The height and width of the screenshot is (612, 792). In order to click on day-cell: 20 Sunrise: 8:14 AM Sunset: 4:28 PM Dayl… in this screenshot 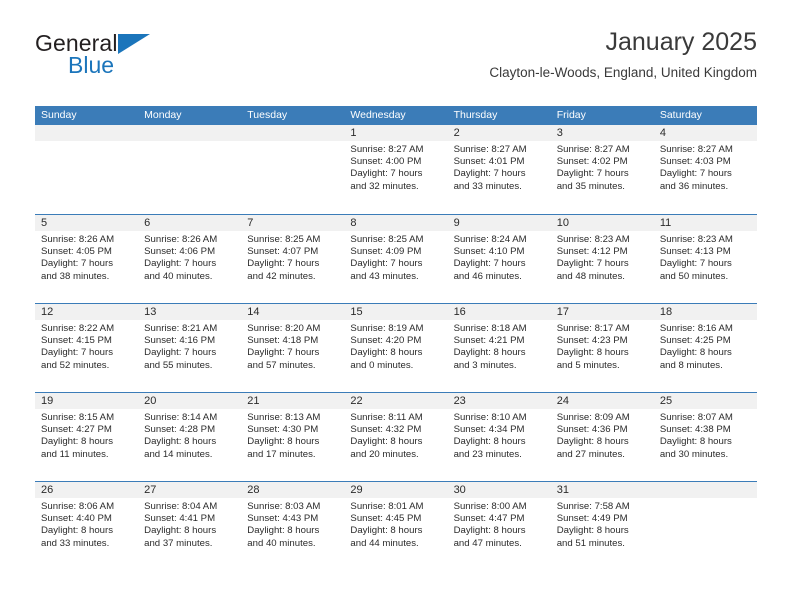, I will do `click(190, 437)`.